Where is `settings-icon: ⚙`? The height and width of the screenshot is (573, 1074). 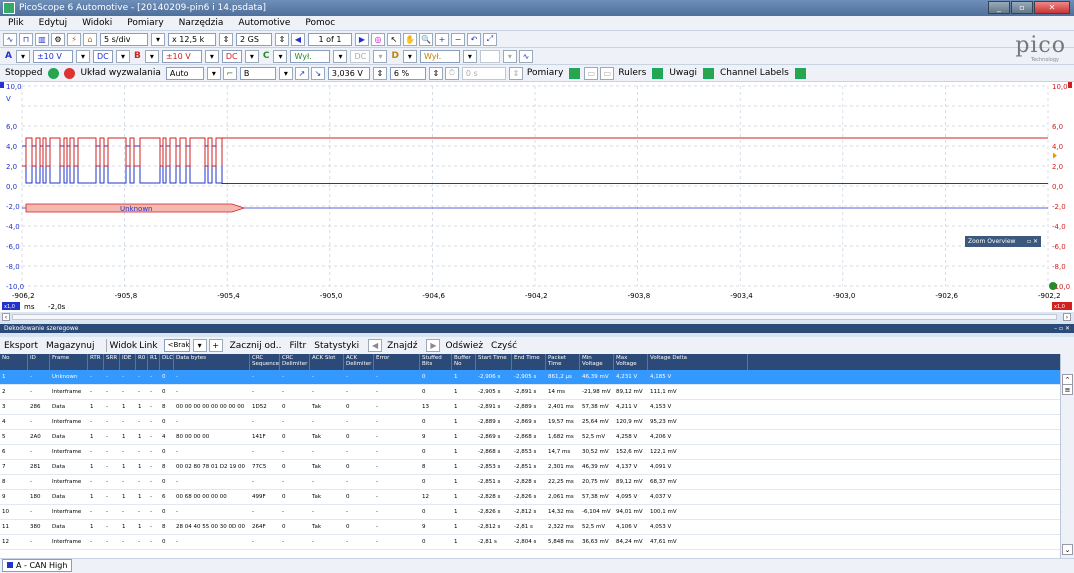
settings-icon: ⚙ is located at coordinates (58, 39).